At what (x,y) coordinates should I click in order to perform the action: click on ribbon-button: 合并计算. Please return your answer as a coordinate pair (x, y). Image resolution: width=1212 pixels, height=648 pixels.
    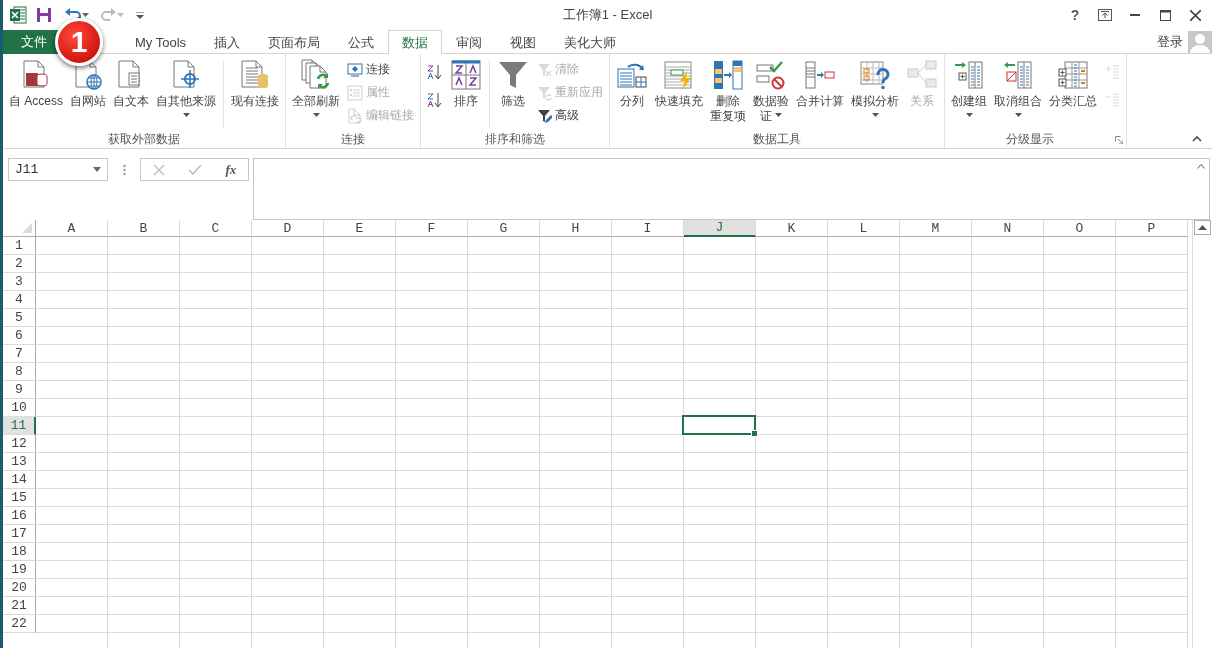
    Looking at the image, I should click on (820, 84).